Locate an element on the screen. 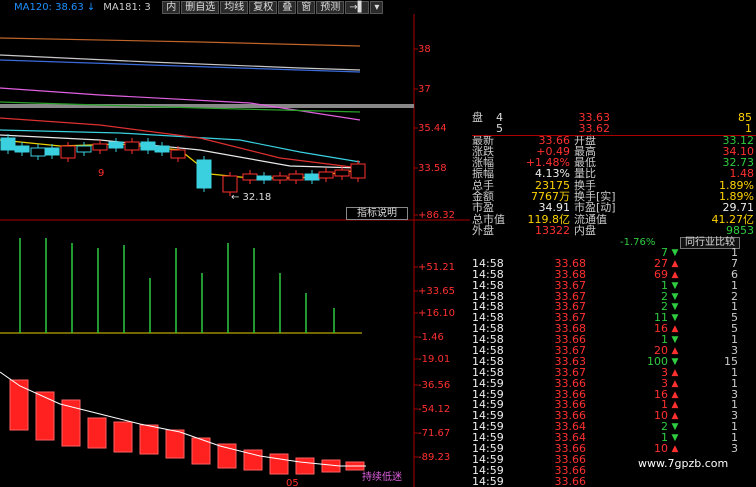  dropdown-icon: ▾ is located at coordinates (377, 7).